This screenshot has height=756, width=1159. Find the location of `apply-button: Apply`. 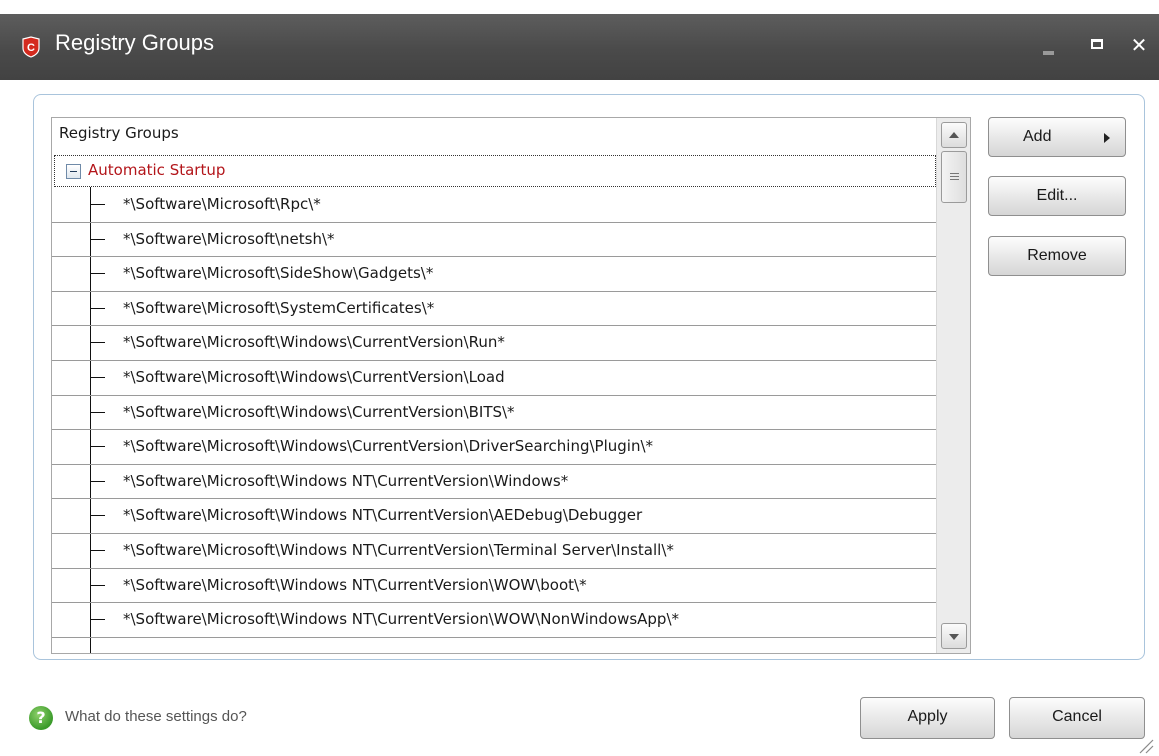

apply-button: Apply is located at coordinates (927, 718).